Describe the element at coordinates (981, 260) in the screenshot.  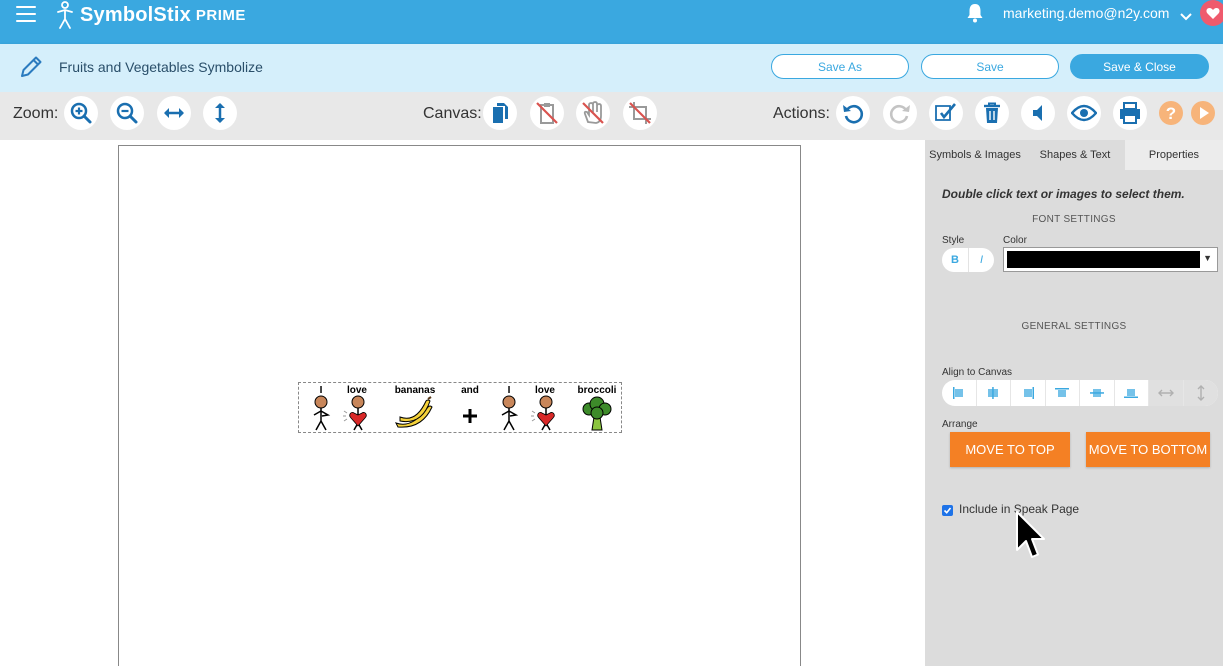
I see `italic-button: I` at that location.